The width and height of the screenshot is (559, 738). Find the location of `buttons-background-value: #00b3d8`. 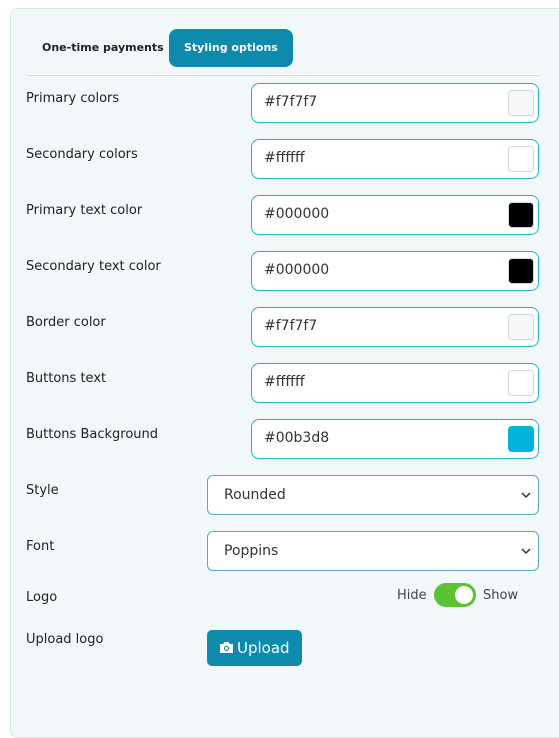

buttons-background-value: #00b3d8 is located at coordinates (297, 438).